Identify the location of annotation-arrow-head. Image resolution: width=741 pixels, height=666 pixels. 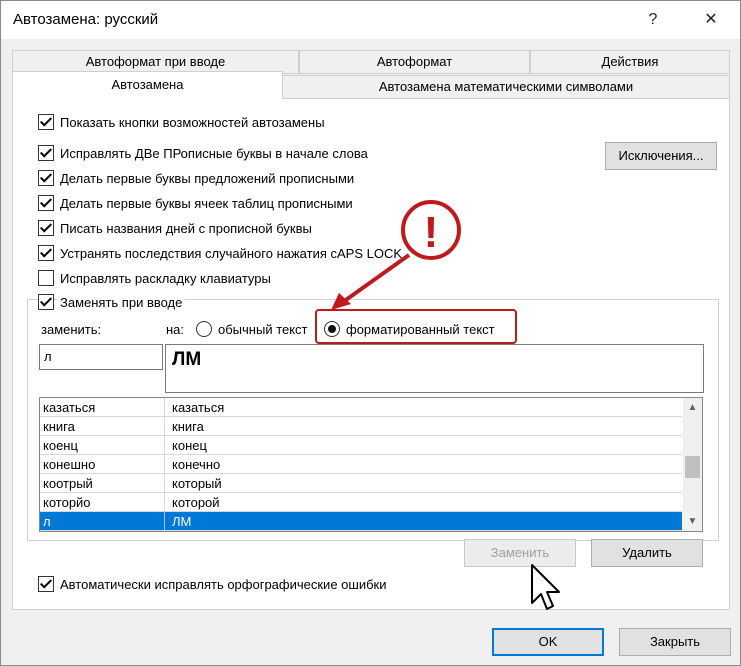
(341, 301).